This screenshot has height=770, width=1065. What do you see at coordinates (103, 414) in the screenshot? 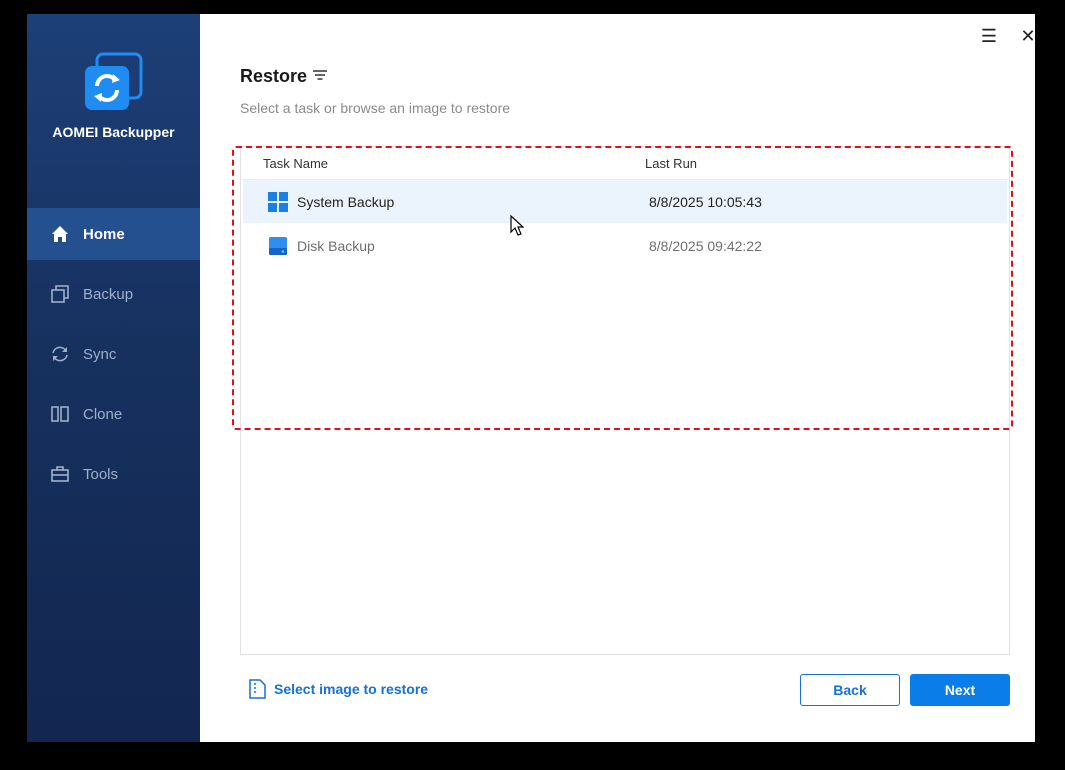
I see `sidebar-item-label: Clone` at bounding box center [103, 414].